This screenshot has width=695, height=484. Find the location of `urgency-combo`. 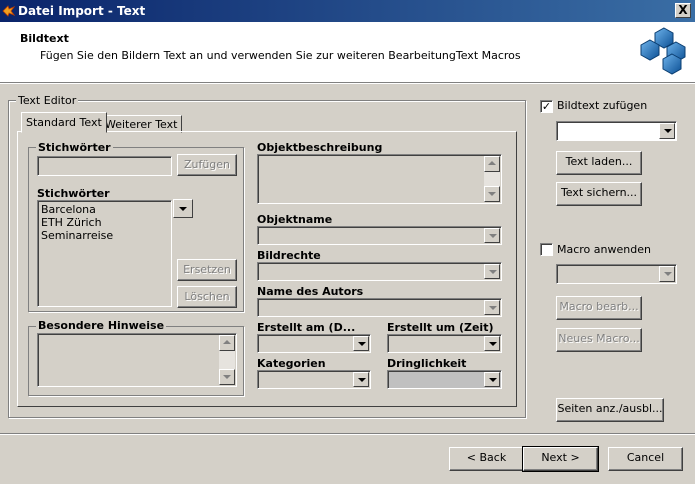

urgency-combo is located at coordinates (444, 379).